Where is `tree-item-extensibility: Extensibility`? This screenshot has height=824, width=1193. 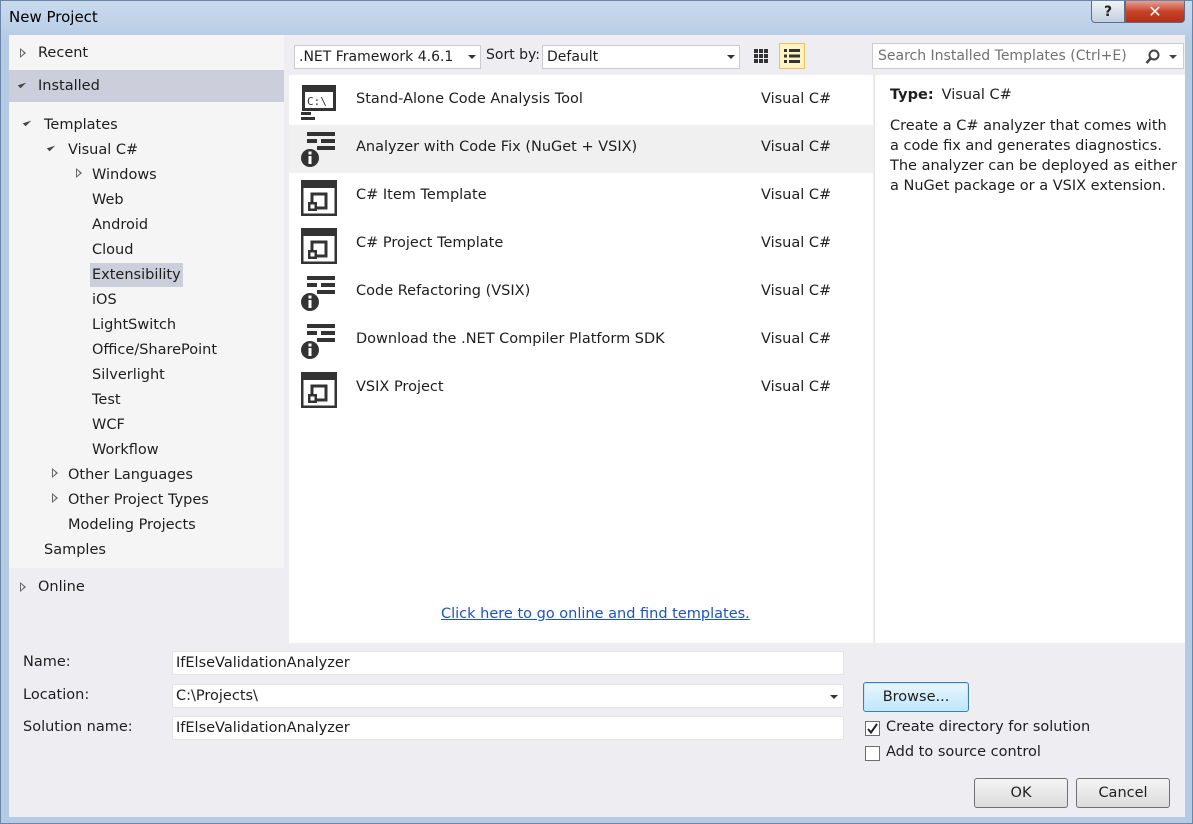
tree-item-extensibility: Extensibility is located at coordinates (136, 275).